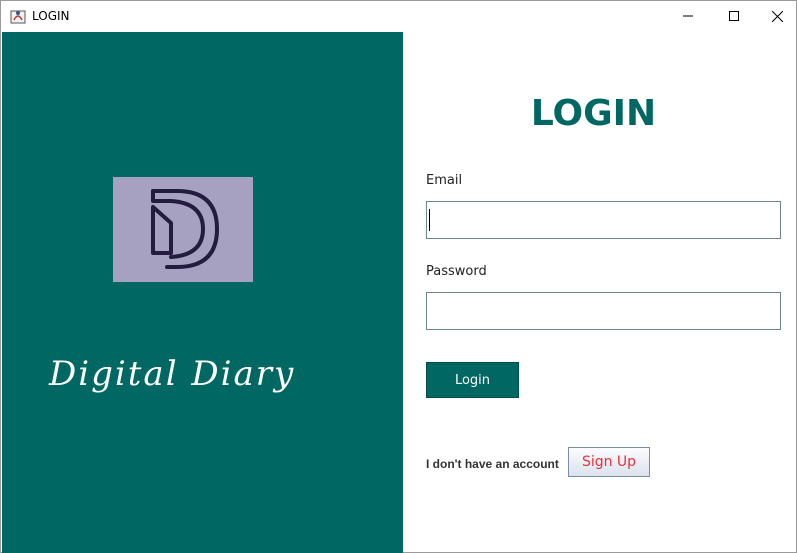 The image size is (797, 553). What do you see at coordinates (172, 374) in the screenshot?
I see `app-name: Digital Diary` at bounding box center [172, 374].